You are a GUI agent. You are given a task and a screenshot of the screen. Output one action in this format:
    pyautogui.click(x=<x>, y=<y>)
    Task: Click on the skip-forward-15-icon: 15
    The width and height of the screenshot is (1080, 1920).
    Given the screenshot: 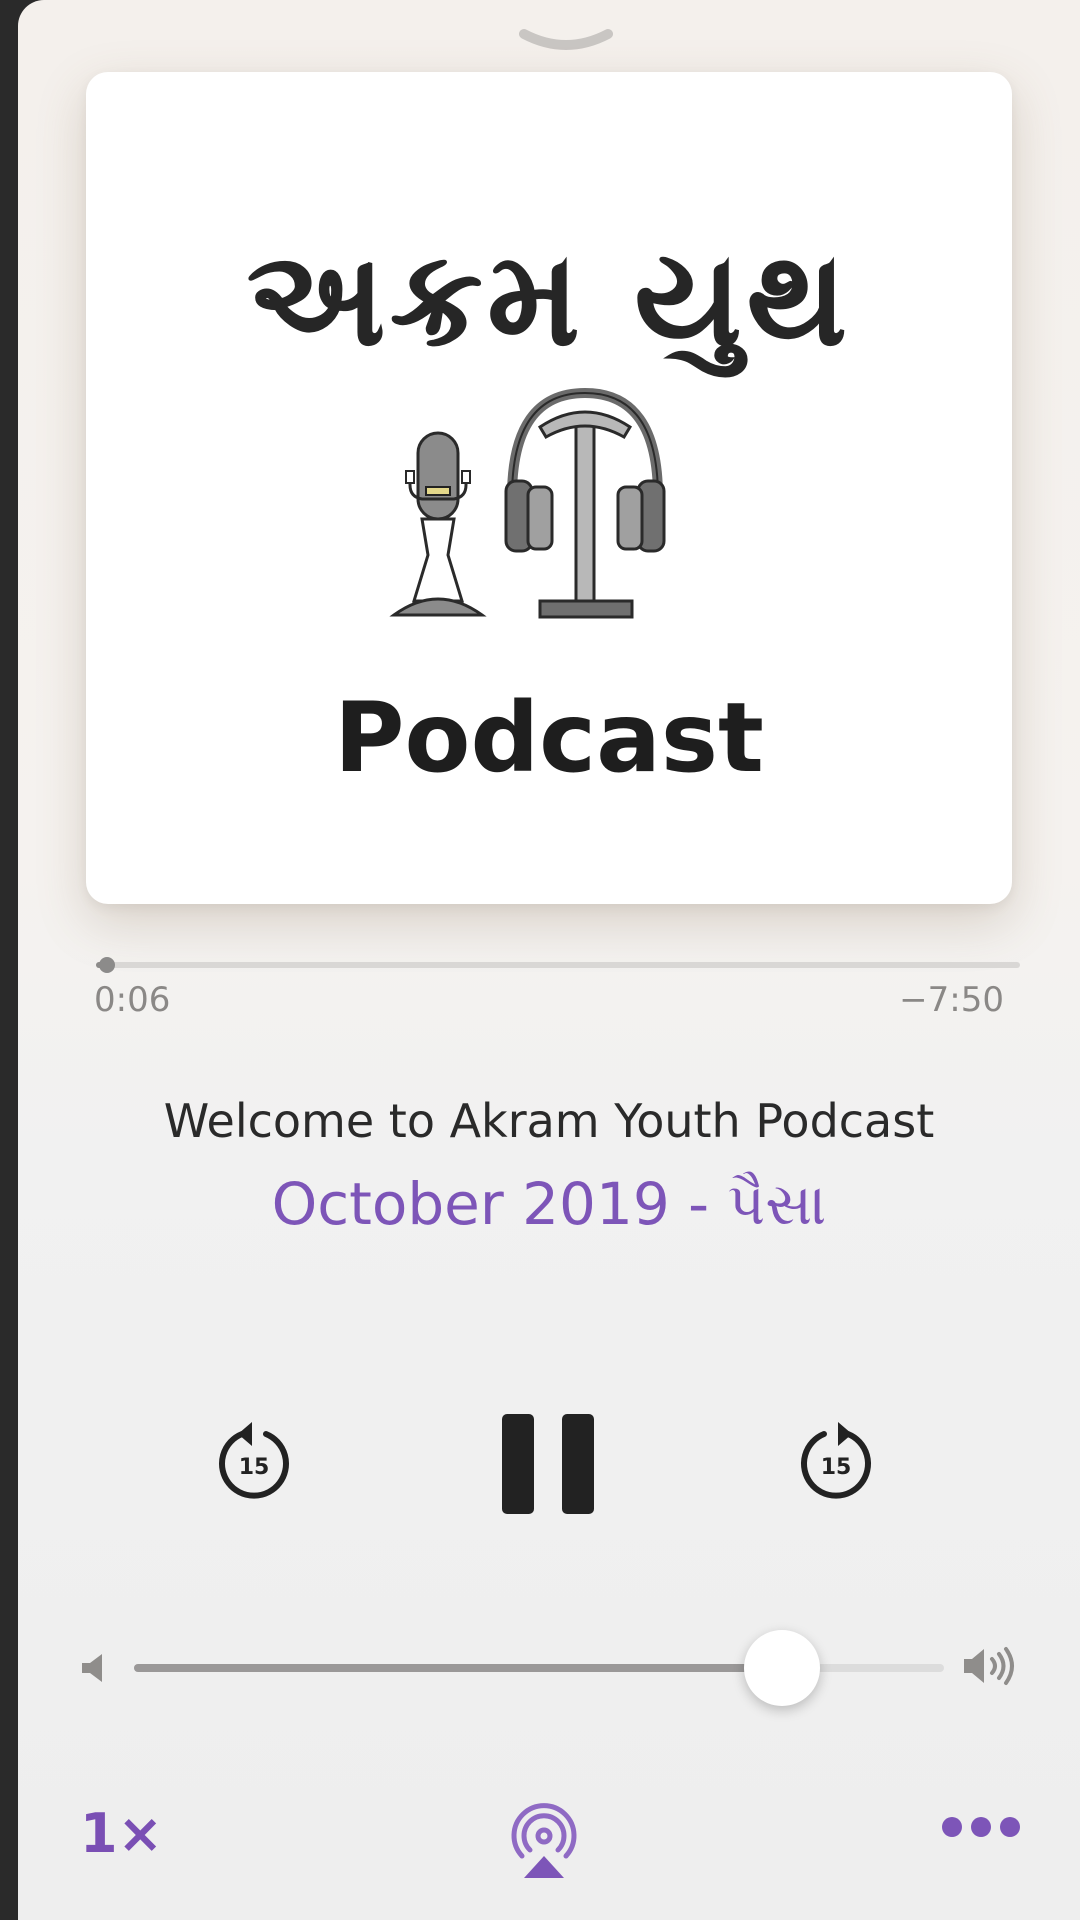 What is the action you would take?
    pyautogui.click(x=836, y=1460)
    